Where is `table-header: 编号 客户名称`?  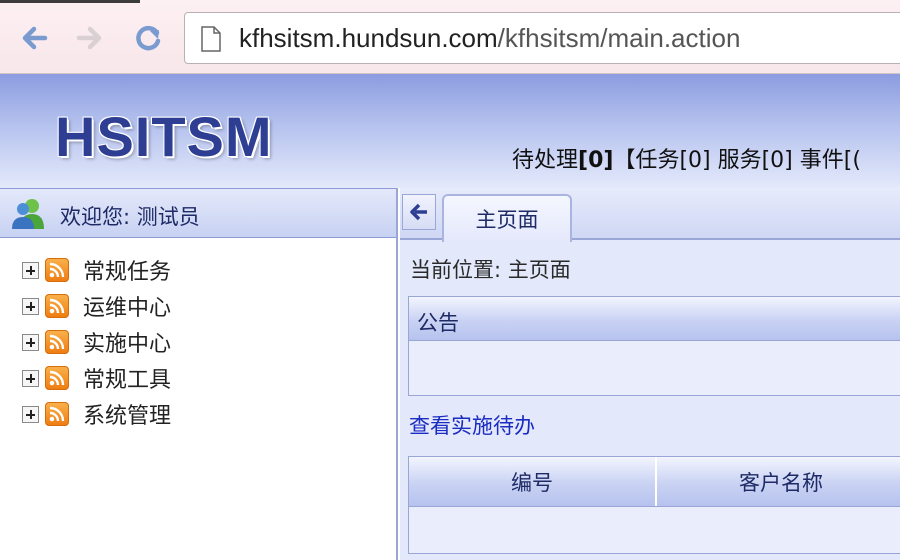
table-header: 编号 客户名称 is located at coordinates (654, 482).